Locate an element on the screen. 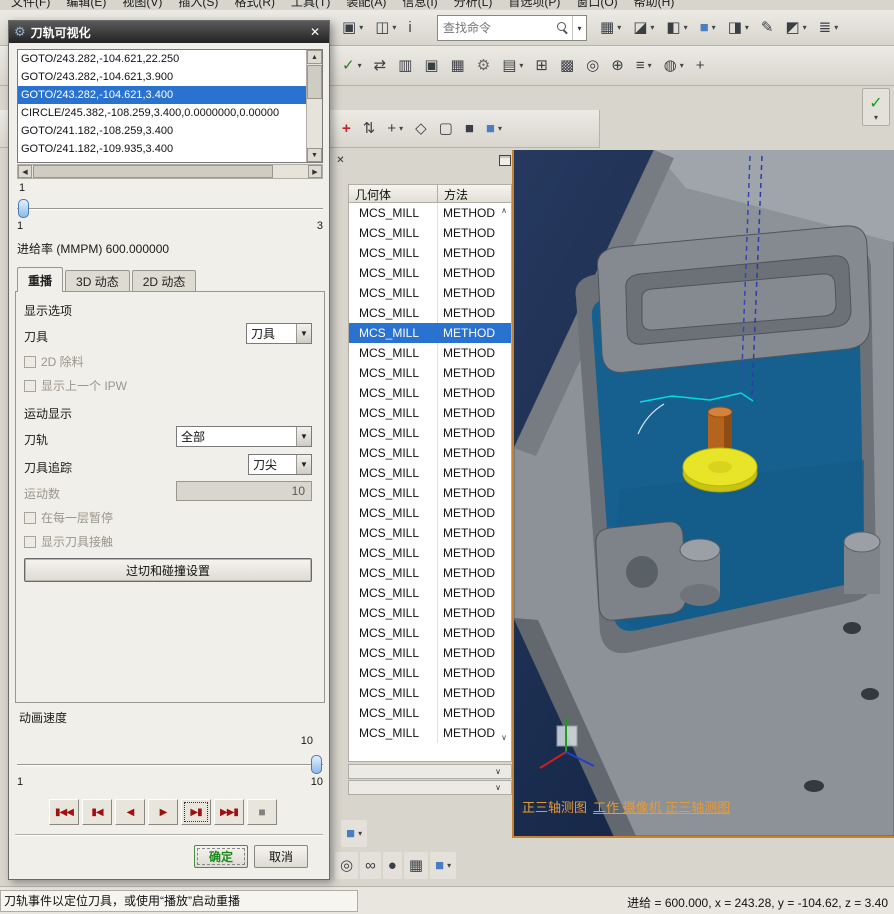  window-layout-icon: ▦ ▾ is located at coordinates (610, 27).